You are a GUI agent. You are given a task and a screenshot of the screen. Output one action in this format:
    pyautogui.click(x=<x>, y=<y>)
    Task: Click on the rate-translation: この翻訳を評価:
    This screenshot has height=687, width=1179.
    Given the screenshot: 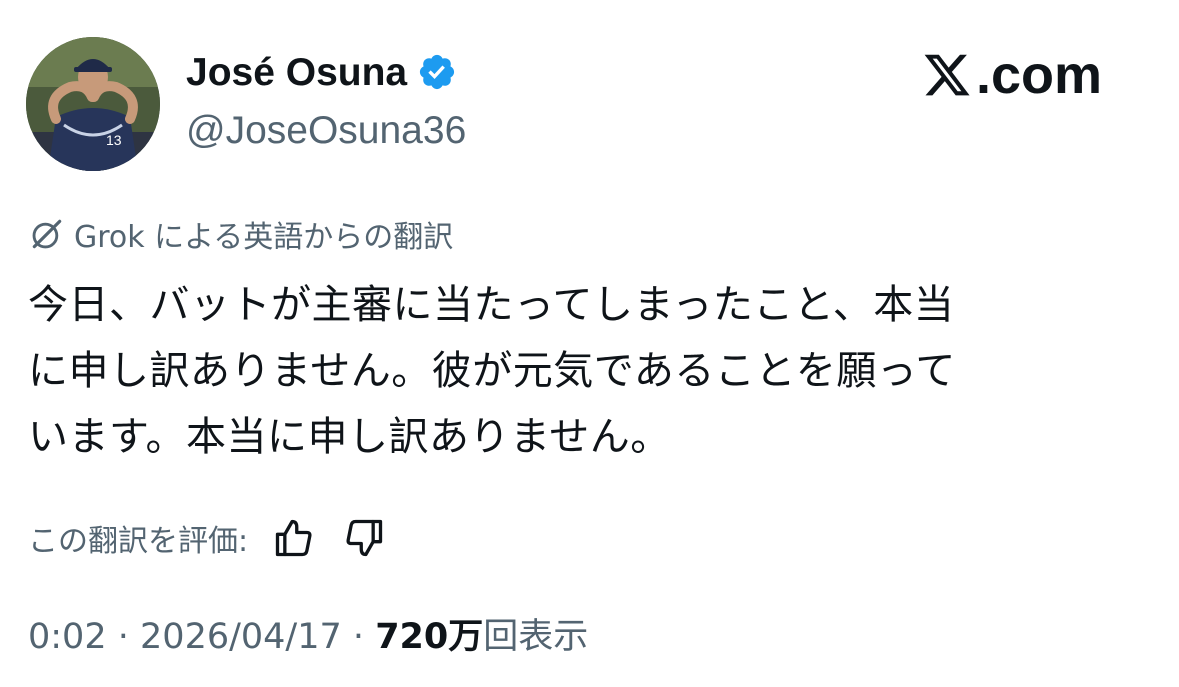 What is the action you would take?
    pyautogui.click(x=208, y=538)
    